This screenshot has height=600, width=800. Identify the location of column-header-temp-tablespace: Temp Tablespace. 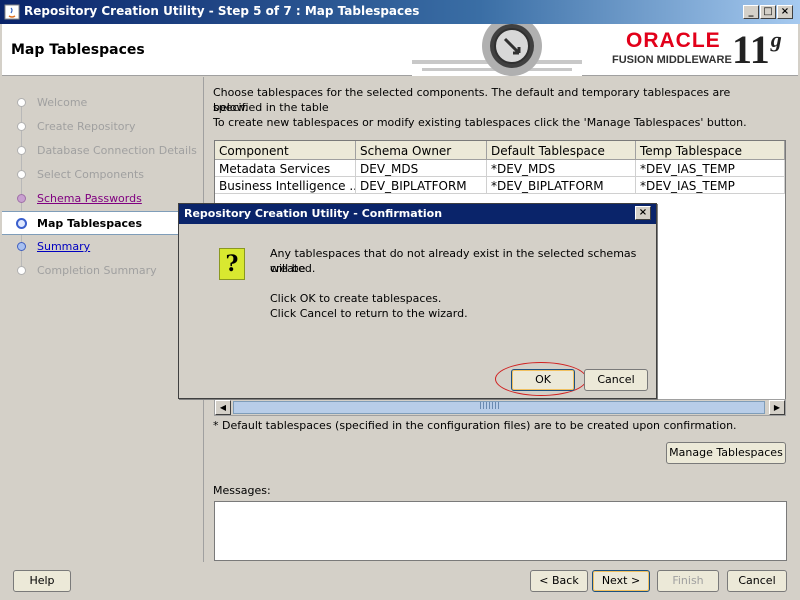
(710, 150).